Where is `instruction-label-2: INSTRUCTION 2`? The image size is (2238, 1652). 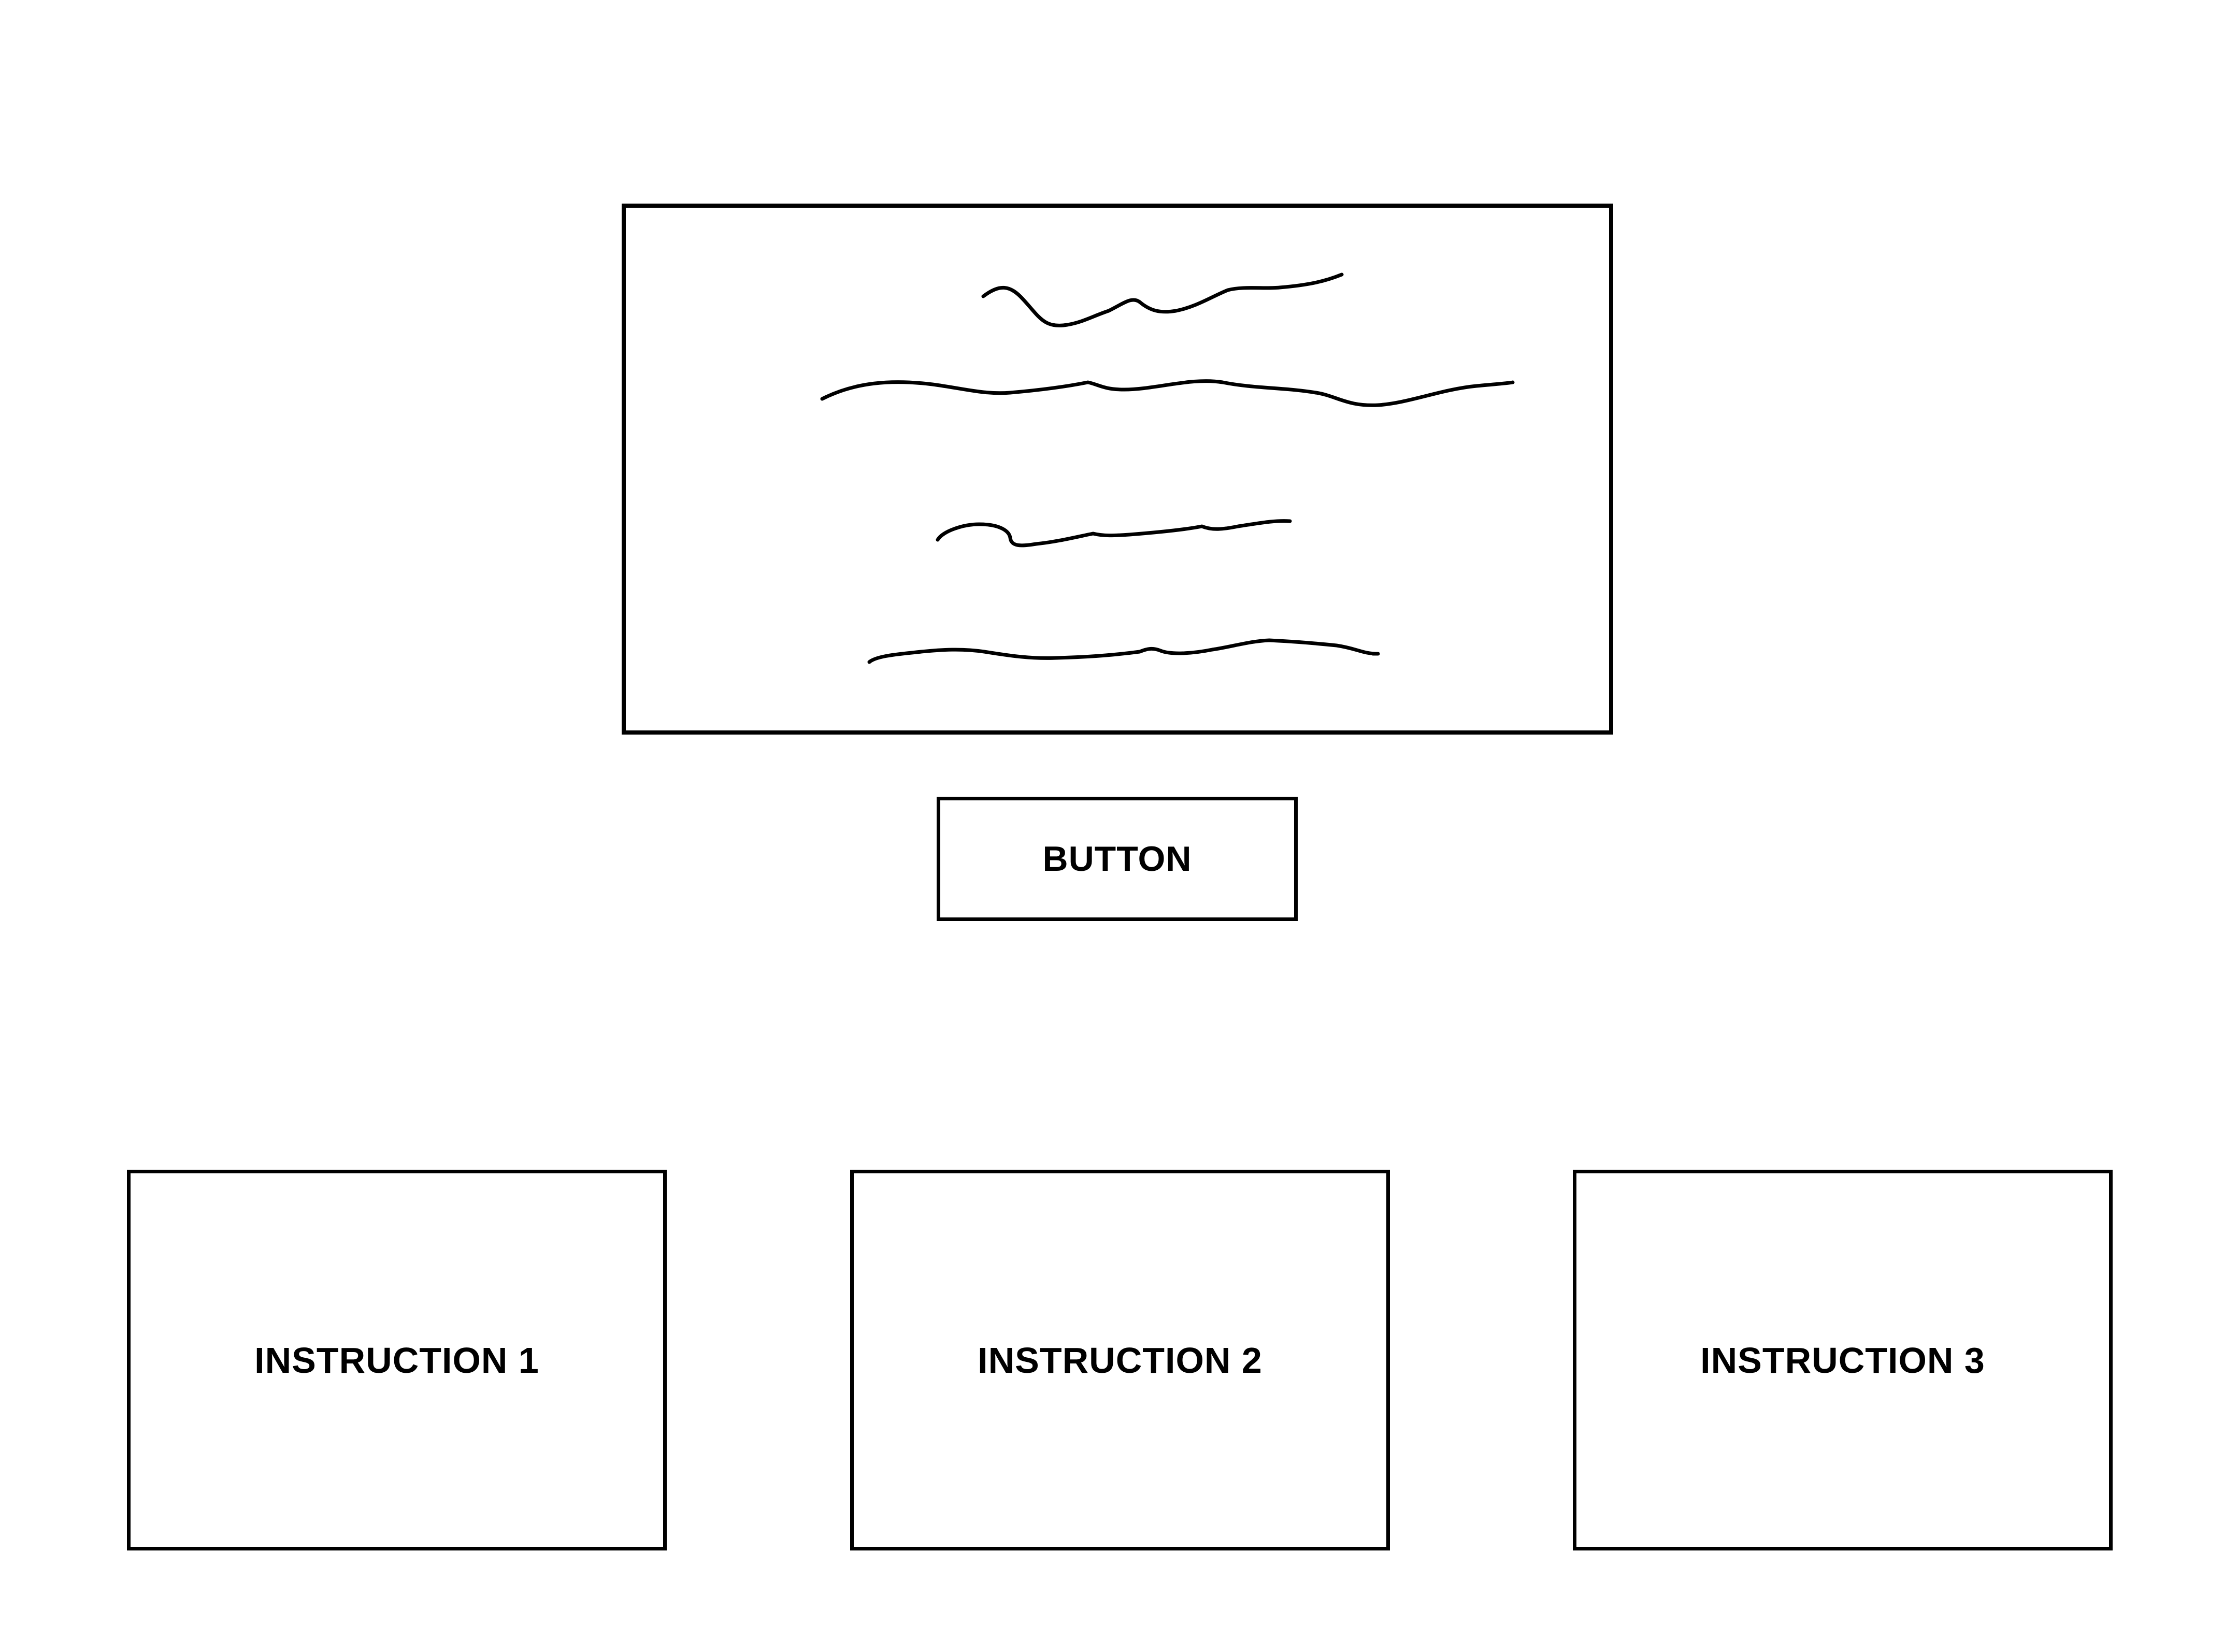
instruction-label-2: INSTRUCTION 2 is located at coordinates (1121, 1361).